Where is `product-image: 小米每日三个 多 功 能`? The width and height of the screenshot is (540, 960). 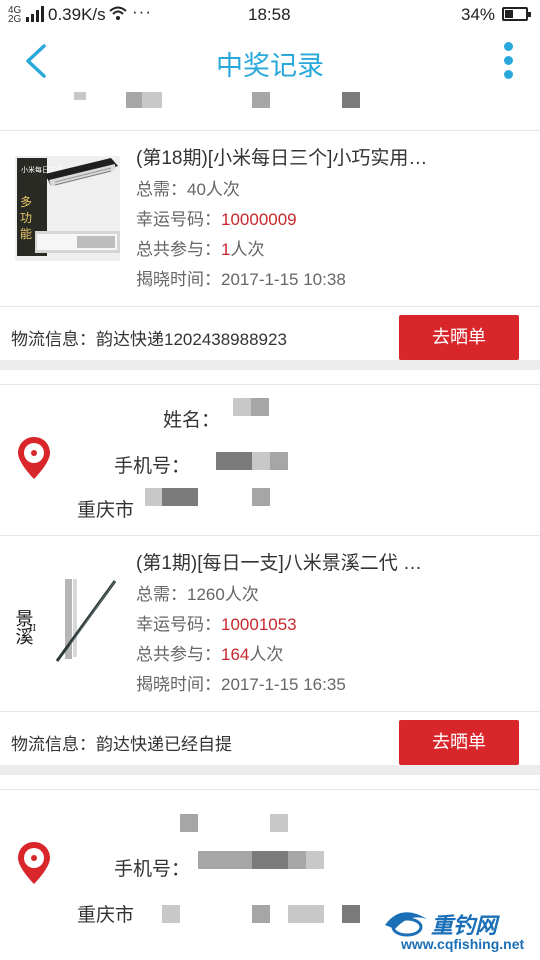 product-image: 小米每日三个 多 功 能 is located at coordinates (67, 208).